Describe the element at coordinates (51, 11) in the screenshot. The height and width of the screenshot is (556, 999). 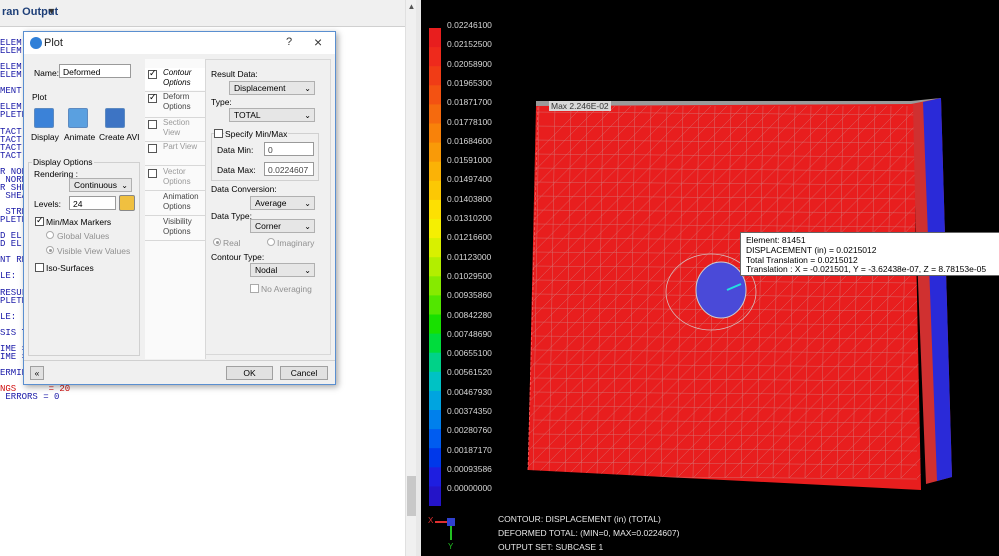
I see `chevron-down-icon: ▼` at that location.